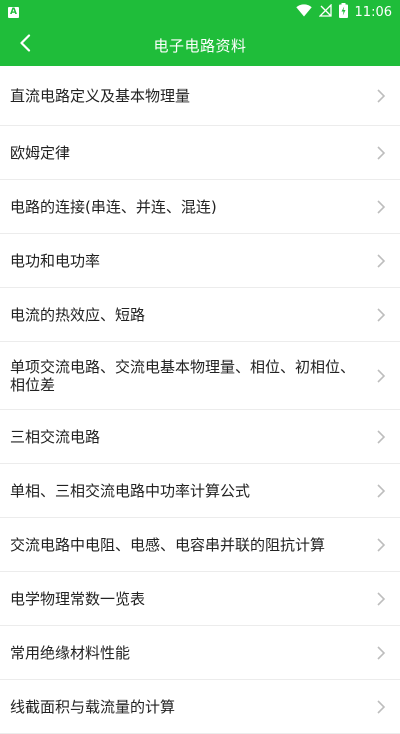 The height and width of the screenshot is (734, 400). I want to click on list-item: 三相交流电路, so click(200, 437).